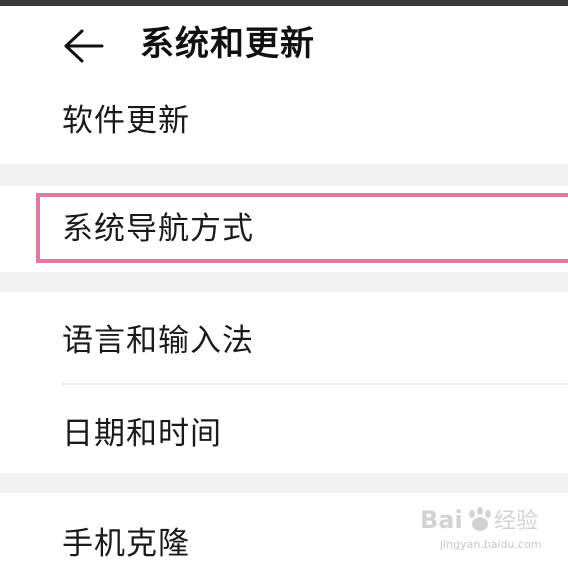 The width and height of the screenshot is (568, 564). Describe the element at coordinates (516, 521) in the screenshot. I see `svg-text: 经验` at that location.